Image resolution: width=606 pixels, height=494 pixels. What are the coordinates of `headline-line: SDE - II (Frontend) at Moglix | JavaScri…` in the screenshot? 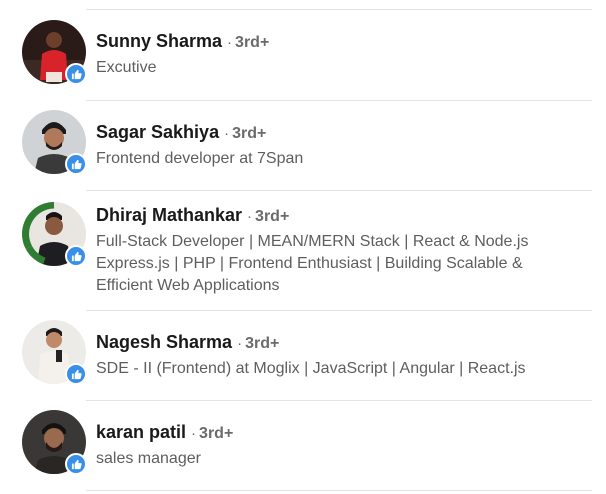 It's located at (311, 368).